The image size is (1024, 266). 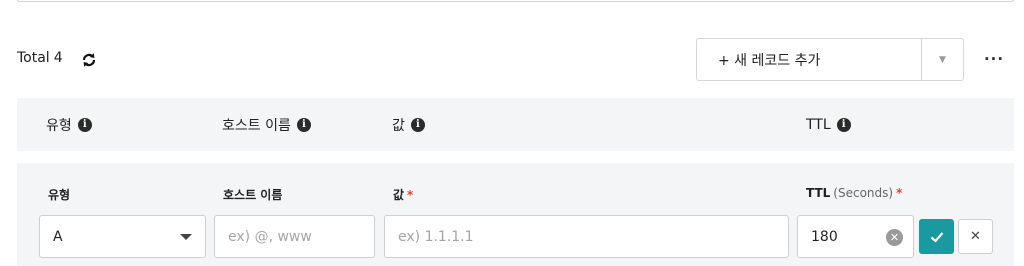 I want to click on total-count: Total 4, so click(x=40, y=58).